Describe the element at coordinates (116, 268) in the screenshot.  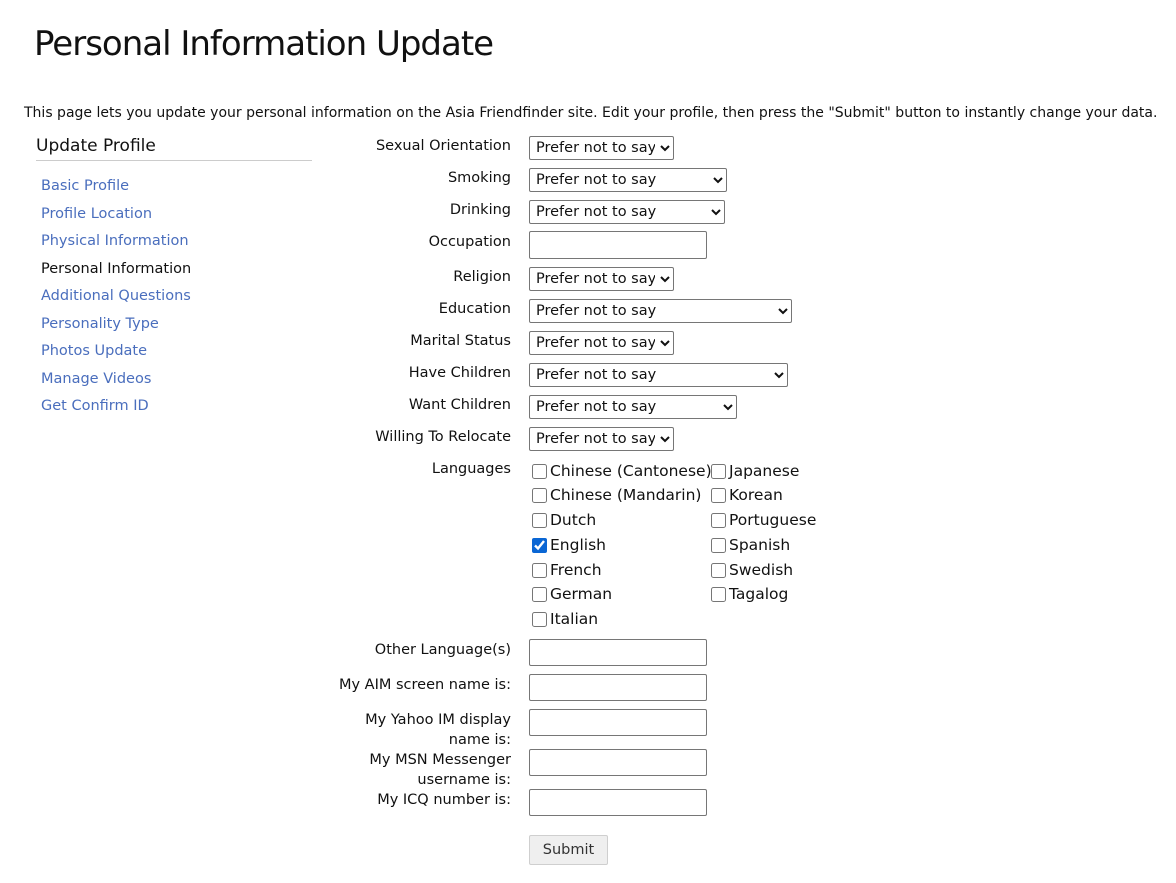
I see `sidebar-item-personal-information: Personal Information` at that location.